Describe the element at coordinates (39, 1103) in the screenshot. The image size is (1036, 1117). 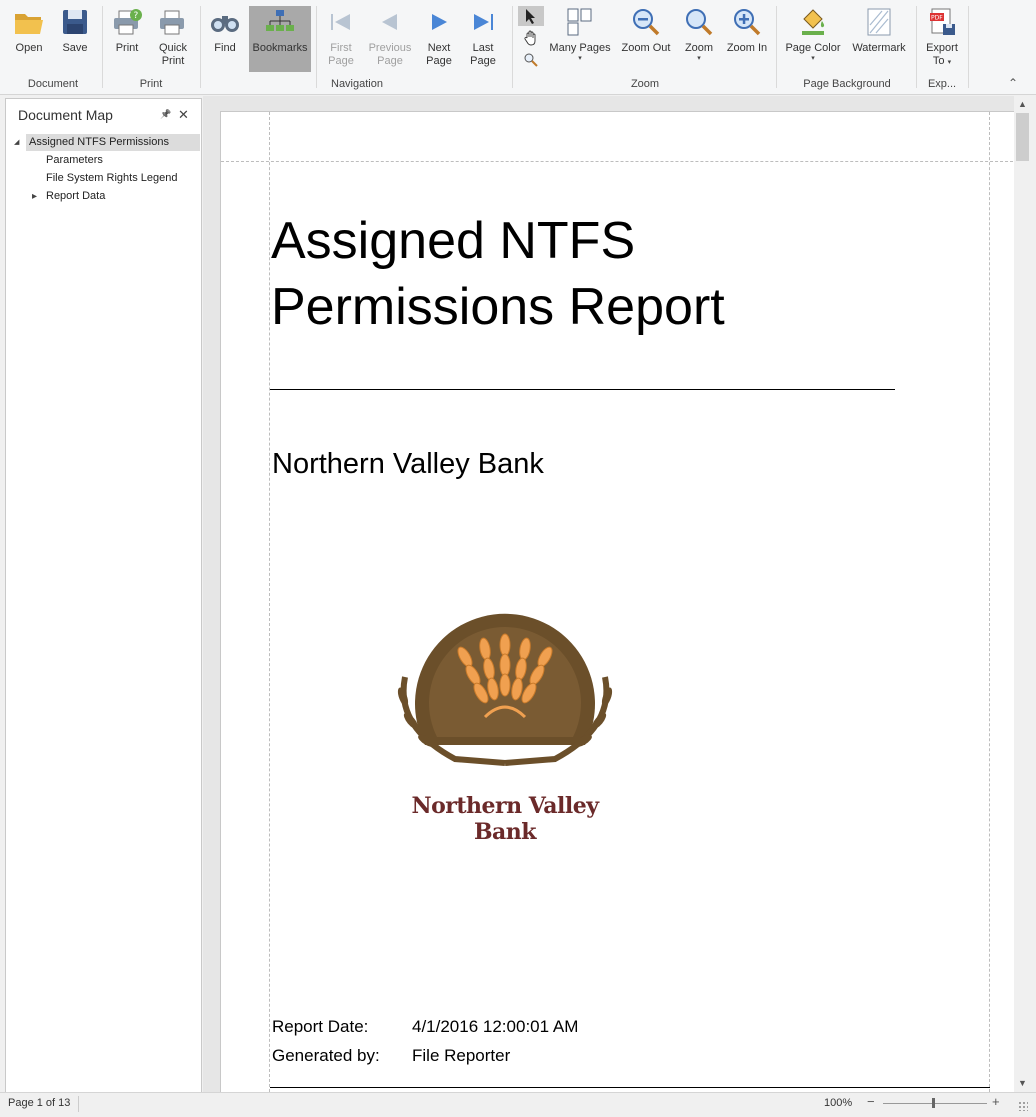
I see `page-indicator: Page 1 of 13` at that location.